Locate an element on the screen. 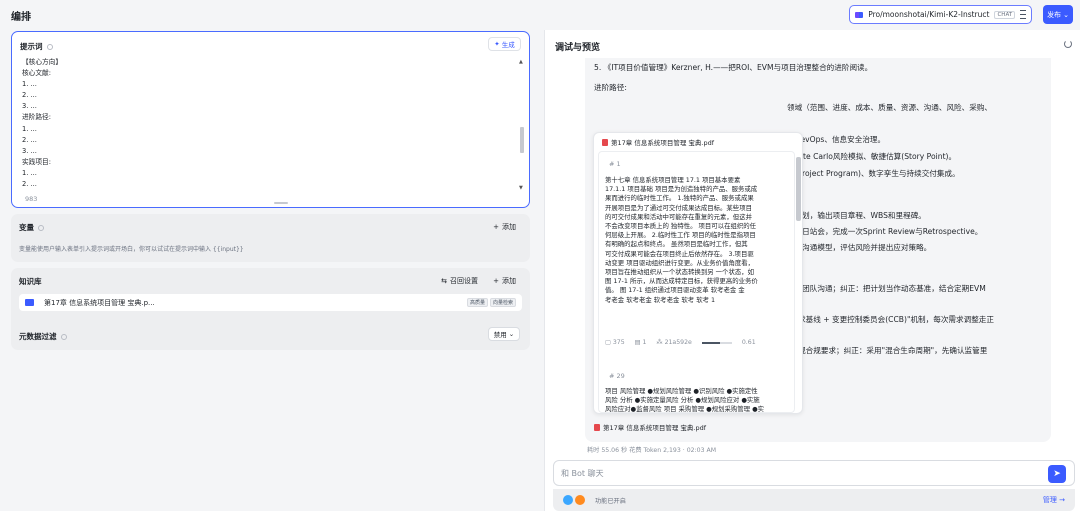 This screenshot has height=511, width=1080. model-name: Pro/moonshotai/Kimi-K2-Instruct is located at coordinates (929, 14).